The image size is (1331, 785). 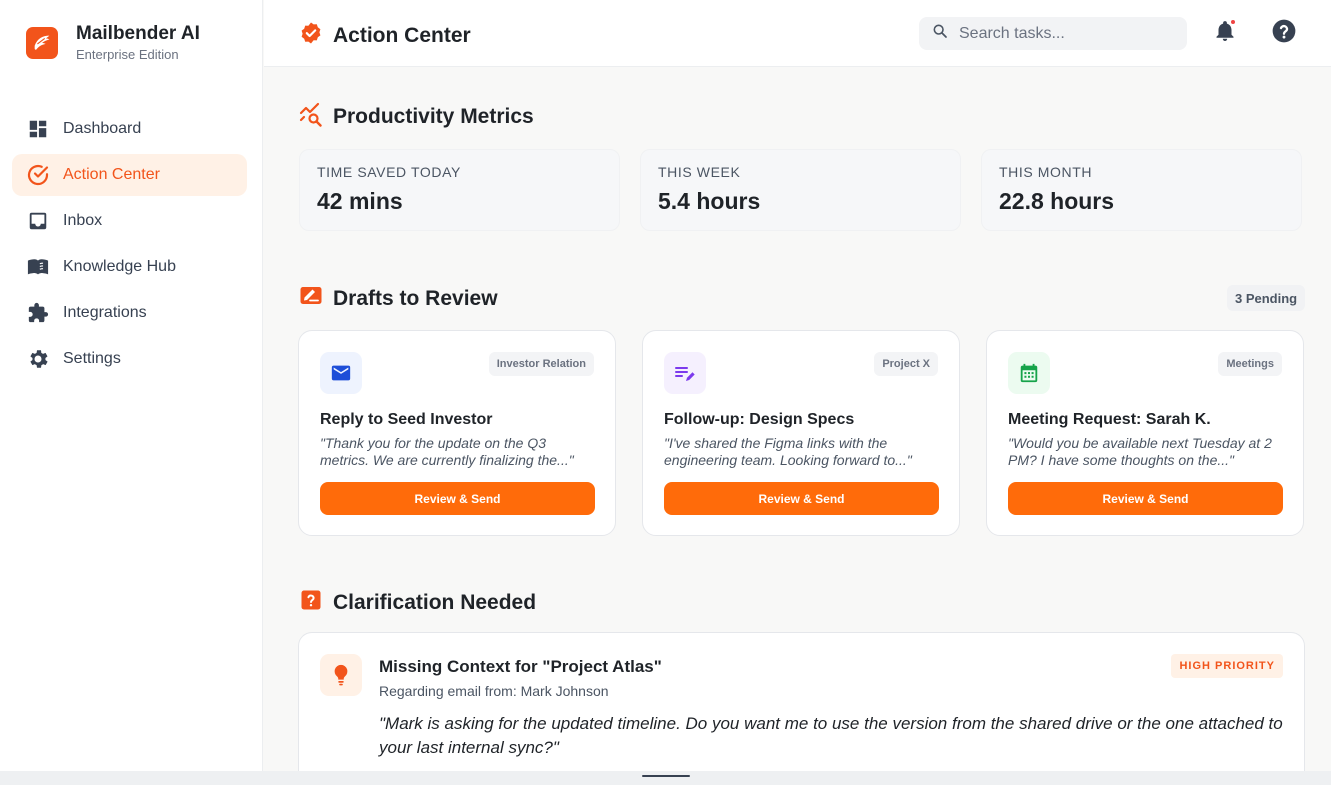 What do you see at coordinates (1109, 419) in the screenshot?
I see `draft-title: Meeting Request: Sarah K.` at bounding box center [1109, 419].